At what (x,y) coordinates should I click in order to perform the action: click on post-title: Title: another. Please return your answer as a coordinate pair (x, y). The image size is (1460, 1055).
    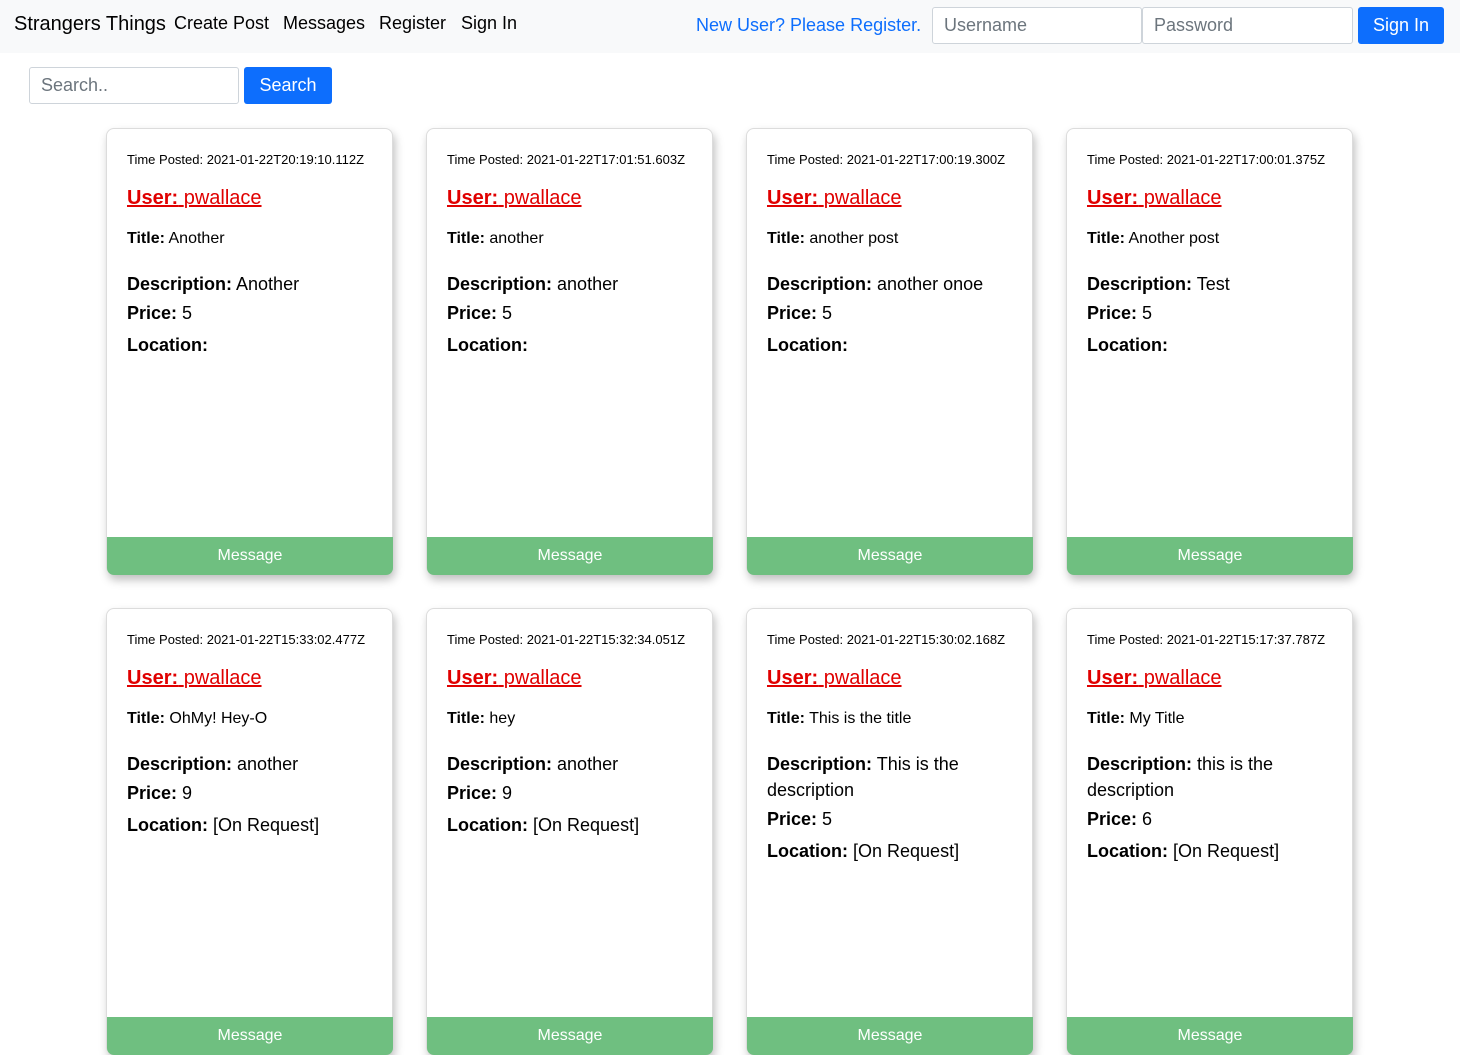
    Looking at the image, I should click on (574, 239).